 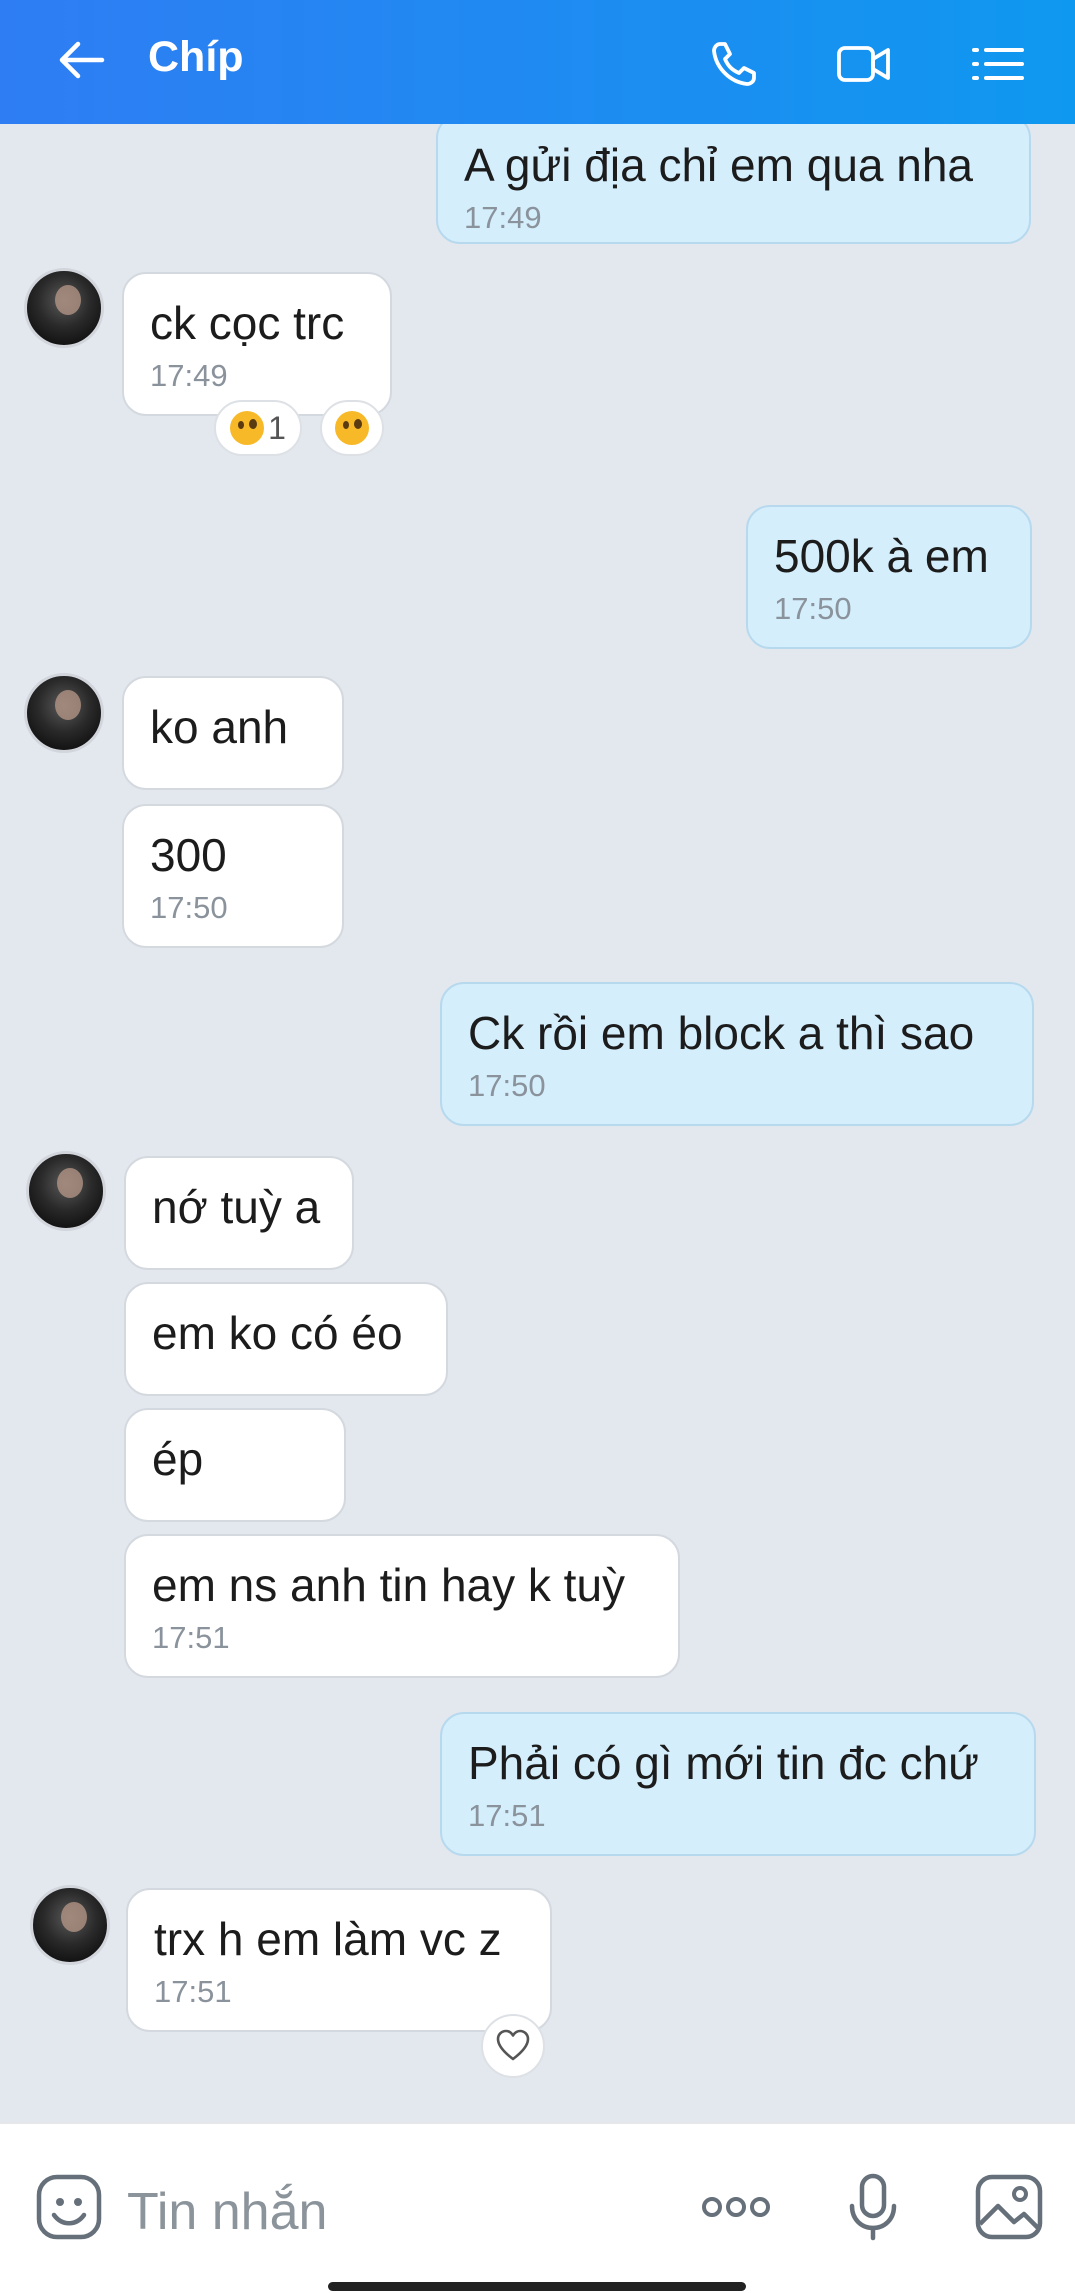 I want to click on incoming-message: ck cọc trc 17:49, so click(x=257, y=344).